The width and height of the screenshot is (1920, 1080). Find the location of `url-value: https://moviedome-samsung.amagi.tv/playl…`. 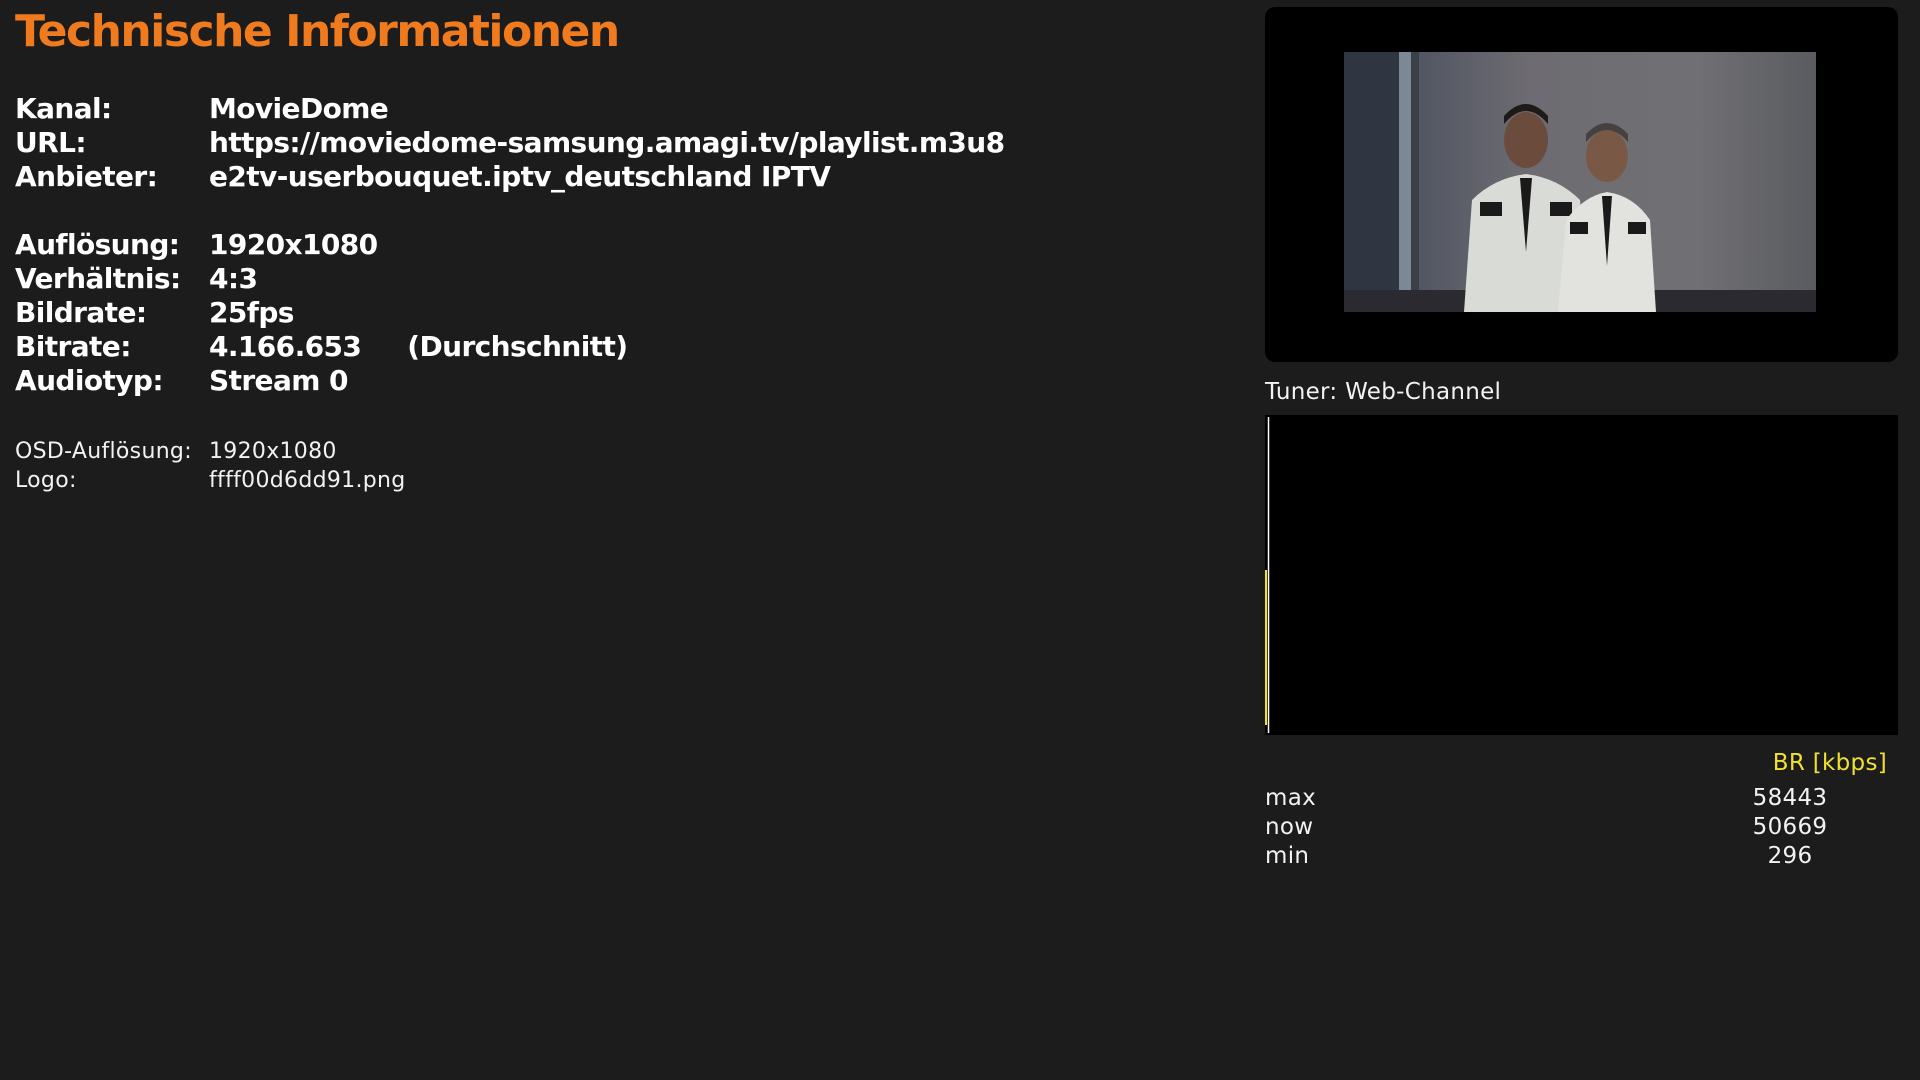

url-value: https://moviedome-samsung.amagi.tv/playl… is located at coordinates (607, 142).